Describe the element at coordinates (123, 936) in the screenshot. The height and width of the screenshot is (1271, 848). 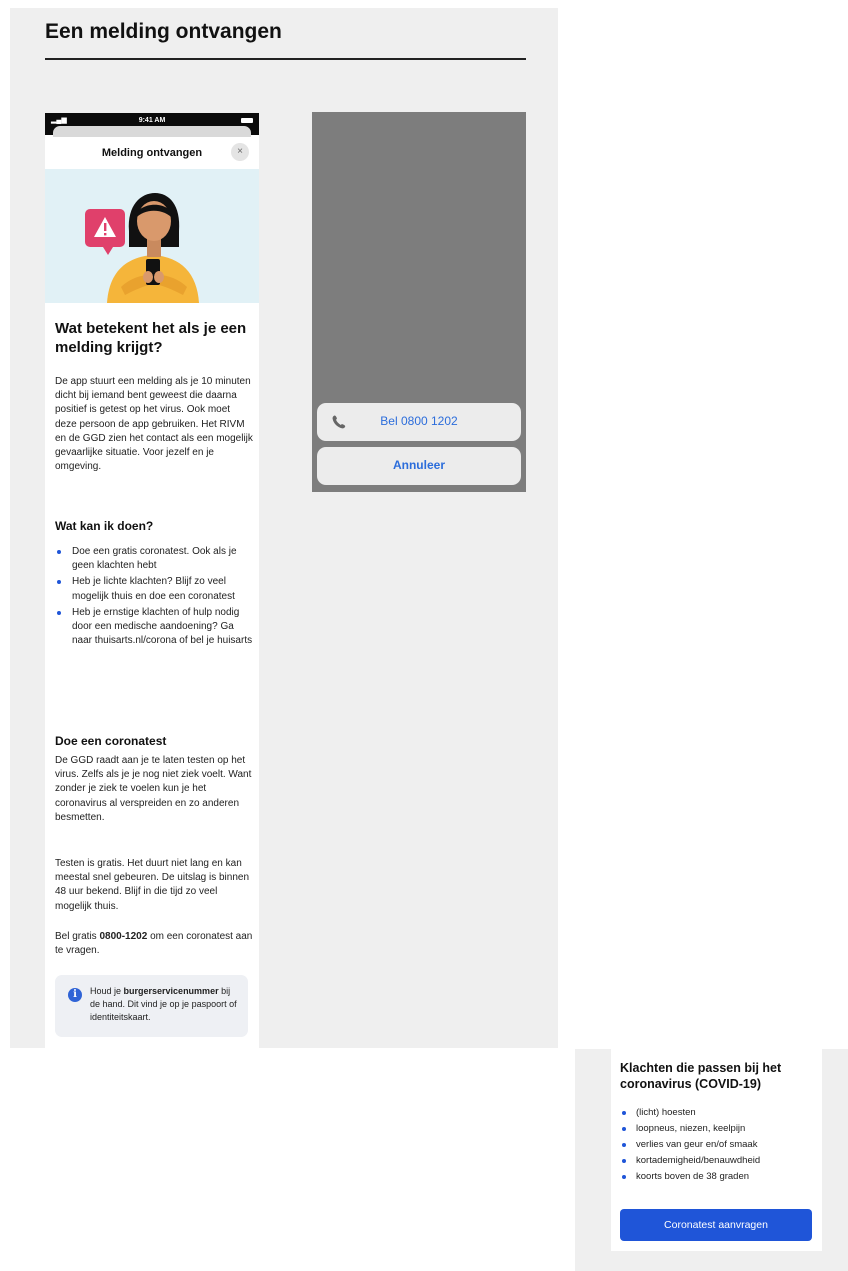
I see `phone-number-link: 0800-1202` at that location.